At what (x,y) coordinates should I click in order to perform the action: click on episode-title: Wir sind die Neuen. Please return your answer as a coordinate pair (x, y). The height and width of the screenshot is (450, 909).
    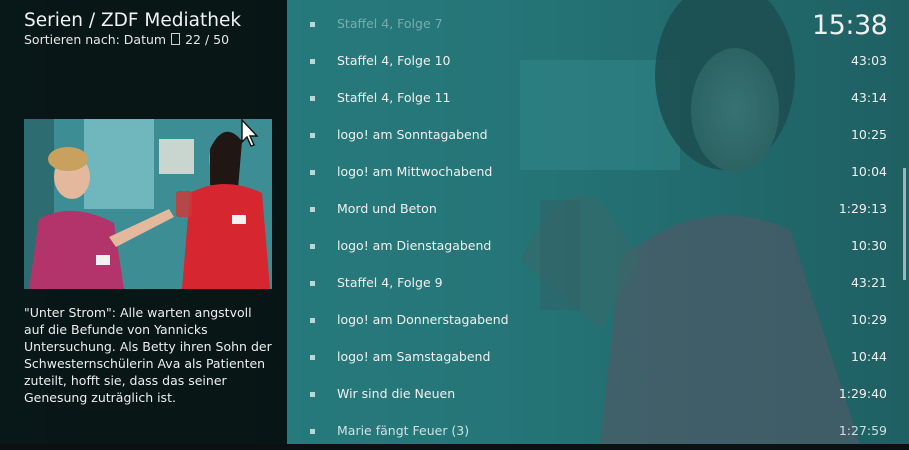
    Looking at the image, I should click on (396, 393).